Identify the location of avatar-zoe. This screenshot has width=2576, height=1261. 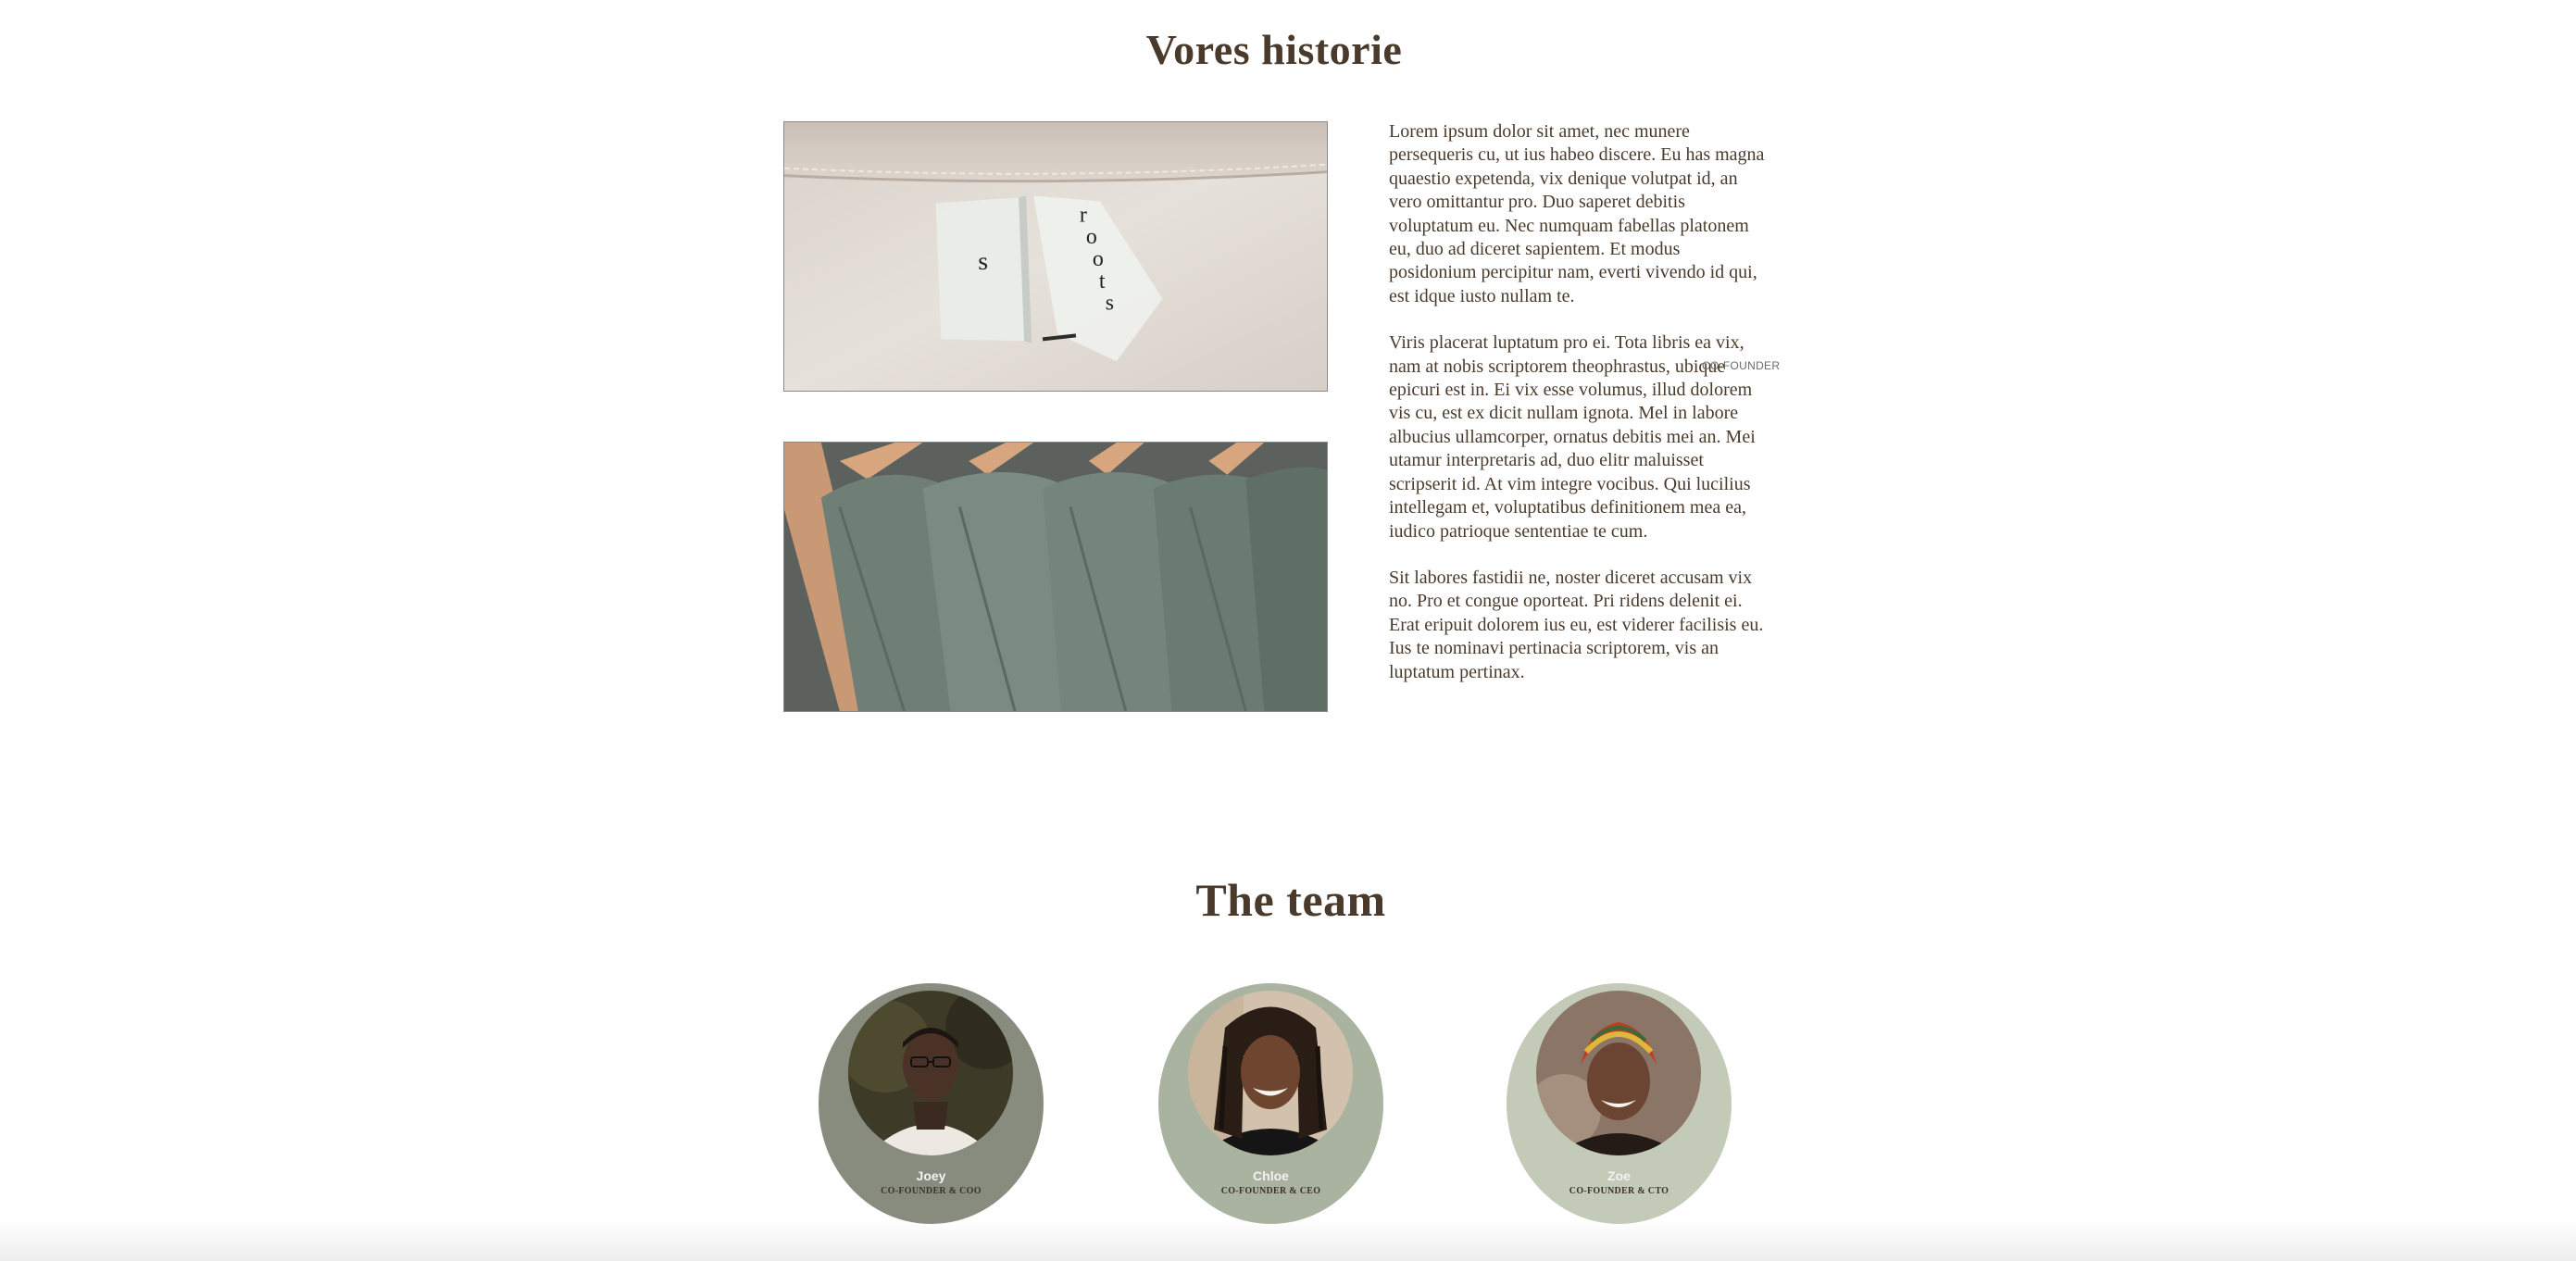
(1618, 1073).